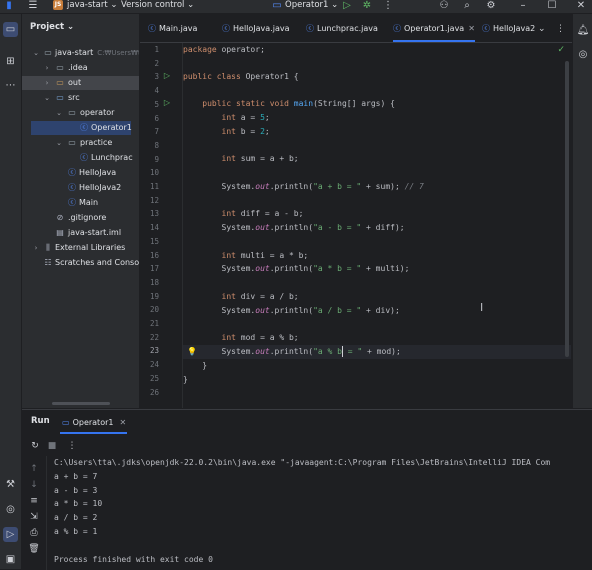  What do you see at coordinates (149, 214) in the screenshot?
I see `line-number: 13` at bounding box center [149, 214].